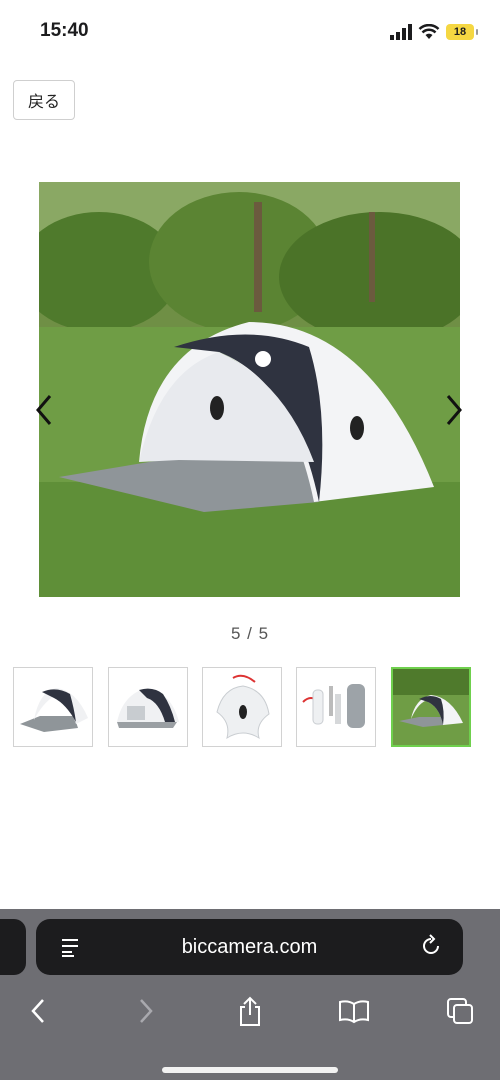  I want to click on back-icon, so click(37, 1011).